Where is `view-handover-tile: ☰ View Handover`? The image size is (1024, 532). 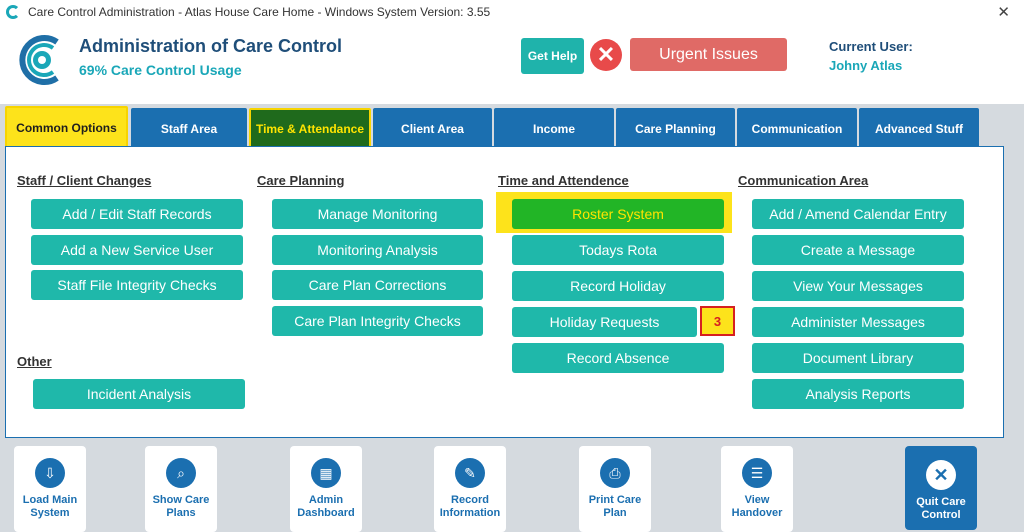 view-handover-tile: ☰ View Handover is located at coordinates (757, 489).